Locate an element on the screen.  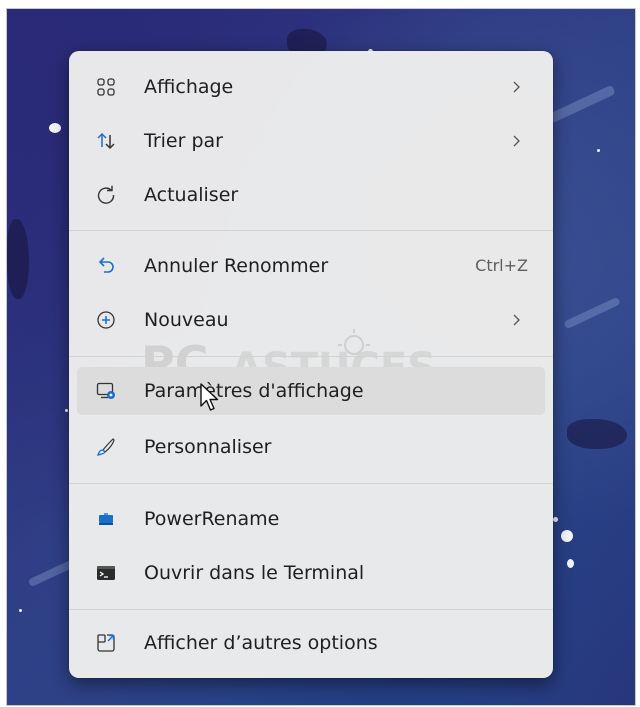
powerrename-icon is located at coordinates (106, 519).